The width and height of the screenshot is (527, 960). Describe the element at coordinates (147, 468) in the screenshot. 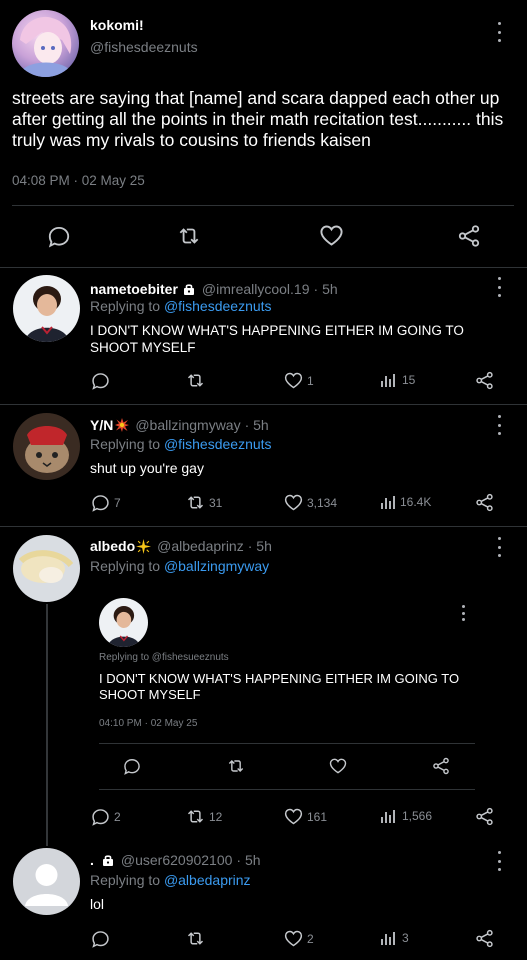

I see `reply-text: shut up you're gay` at that location.